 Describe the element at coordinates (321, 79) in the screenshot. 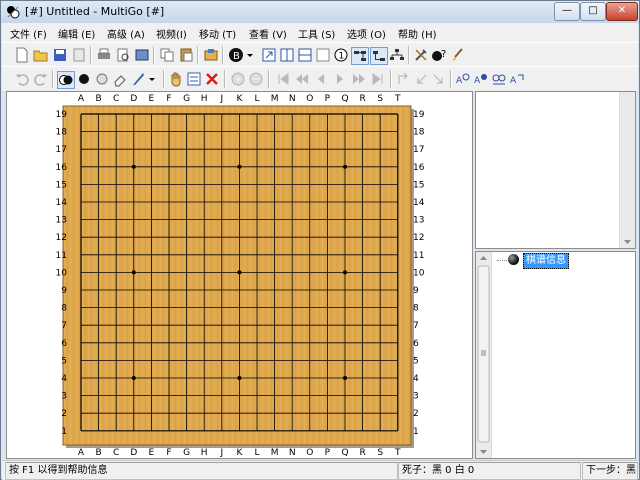

I see `back-icon` at that location.